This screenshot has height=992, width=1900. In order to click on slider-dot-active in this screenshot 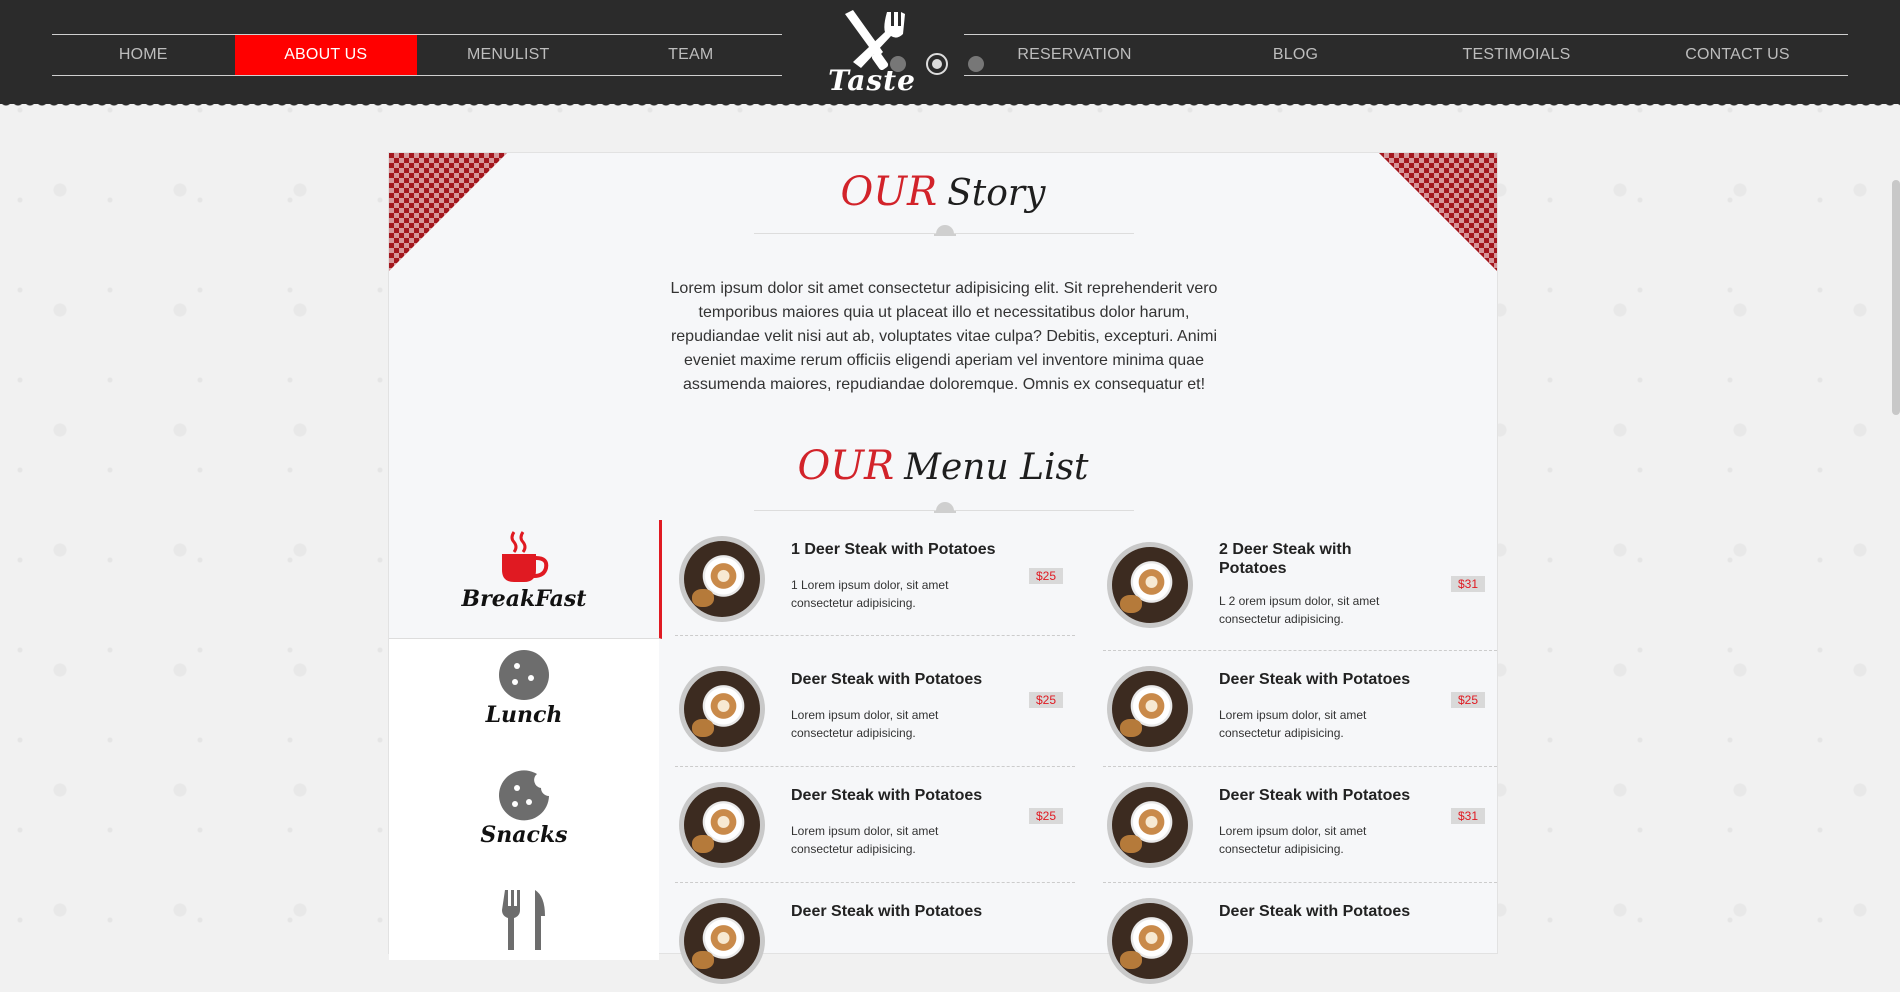, I will do `click(937, 64)`.